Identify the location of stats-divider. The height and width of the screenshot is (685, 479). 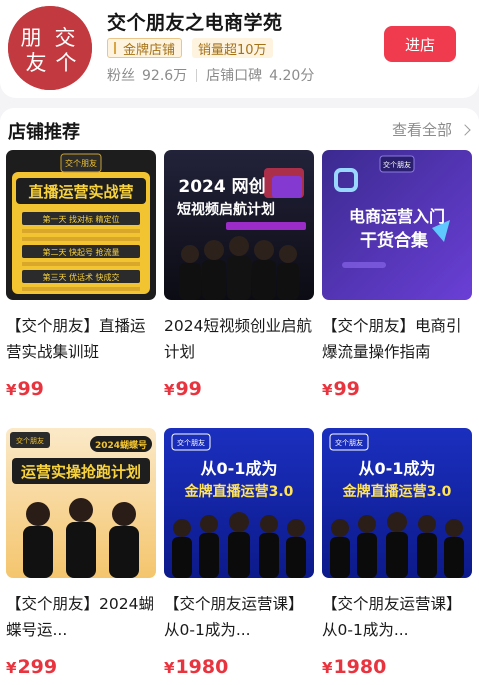
(197, 75).